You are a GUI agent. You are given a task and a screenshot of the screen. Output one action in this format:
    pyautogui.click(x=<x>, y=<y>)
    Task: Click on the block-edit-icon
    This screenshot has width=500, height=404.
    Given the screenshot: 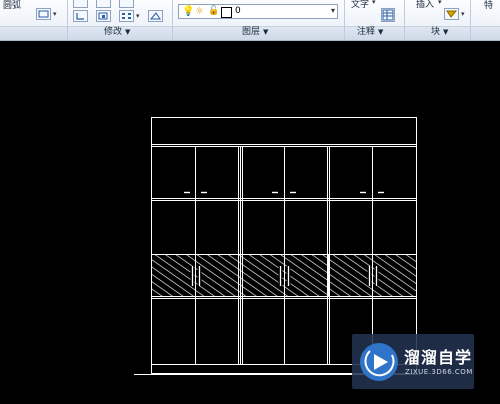 What is the action you would take?
    pyautogui.click(x=452, y=14)
    